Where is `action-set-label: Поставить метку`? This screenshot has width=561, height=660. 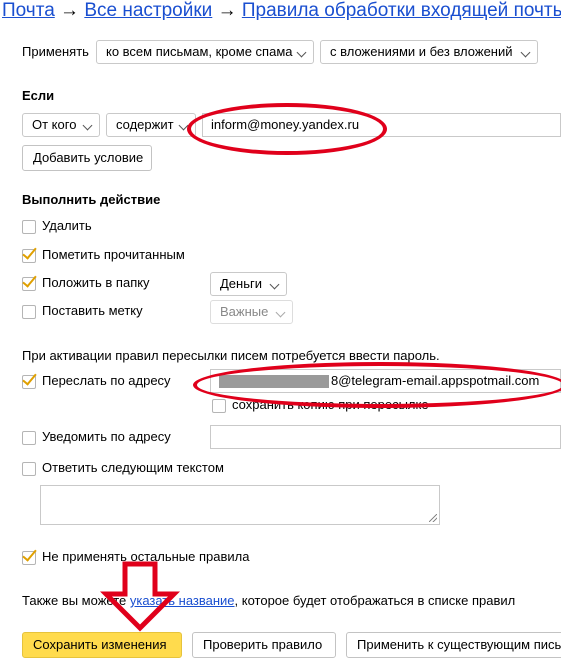
action-set-label: Поставить метку is located at coordinates (82, 311).